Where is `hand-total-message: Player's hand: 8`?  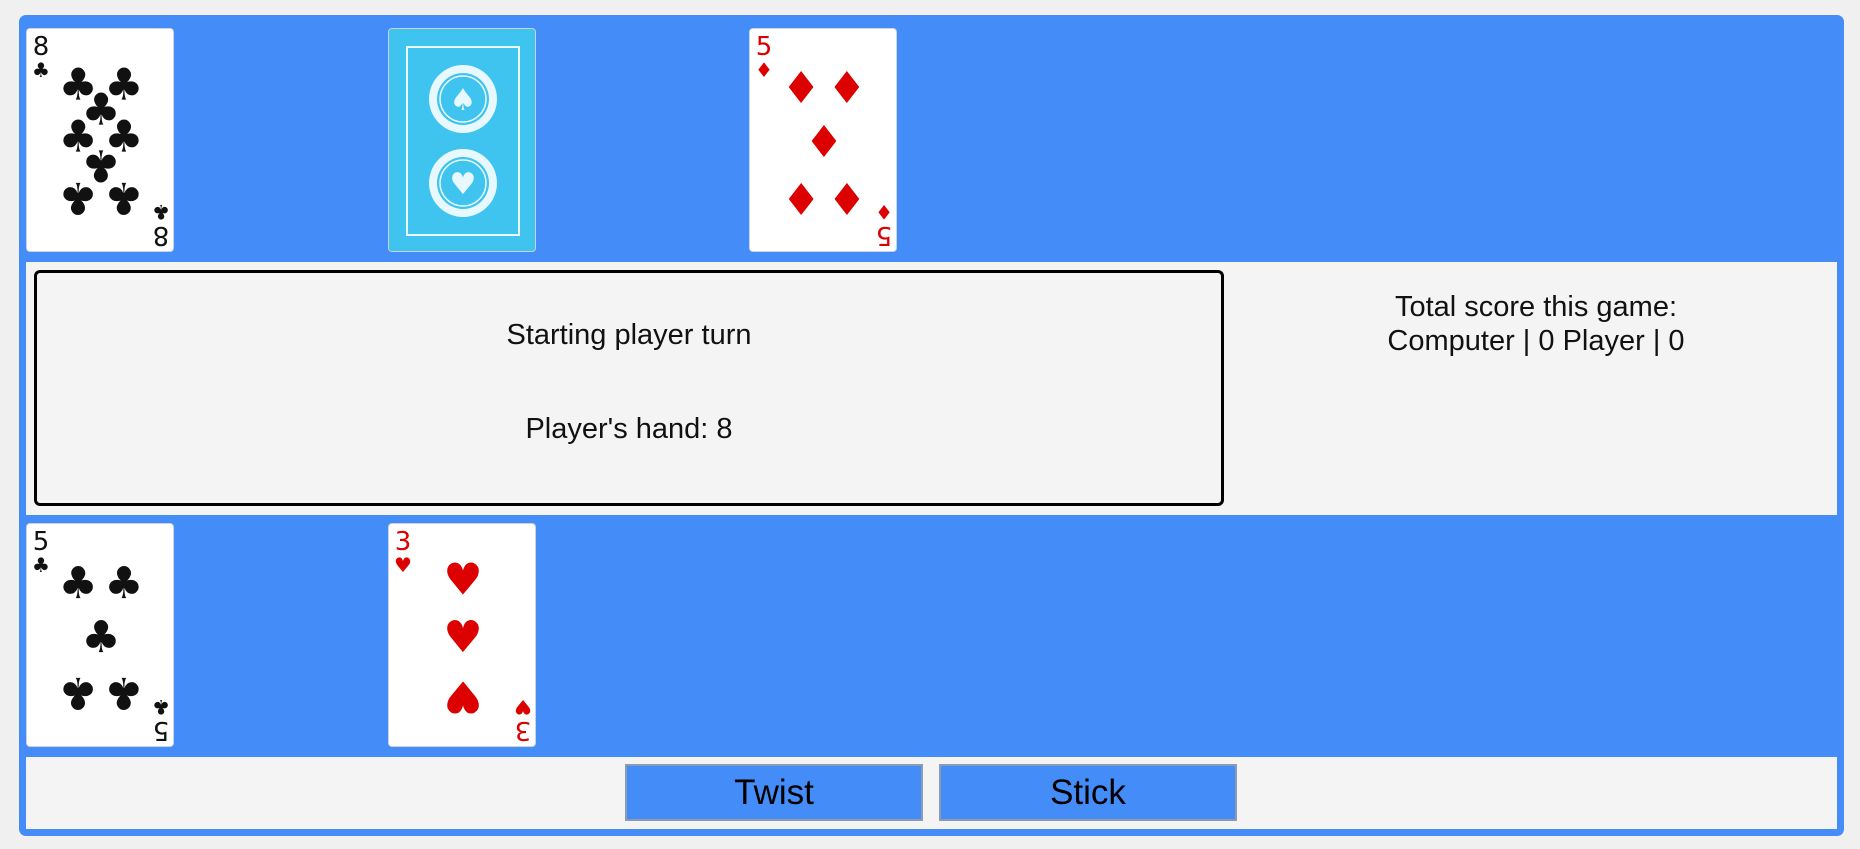
hand-total-message: Player's hand: 8 is located at coordinates (629, 429).